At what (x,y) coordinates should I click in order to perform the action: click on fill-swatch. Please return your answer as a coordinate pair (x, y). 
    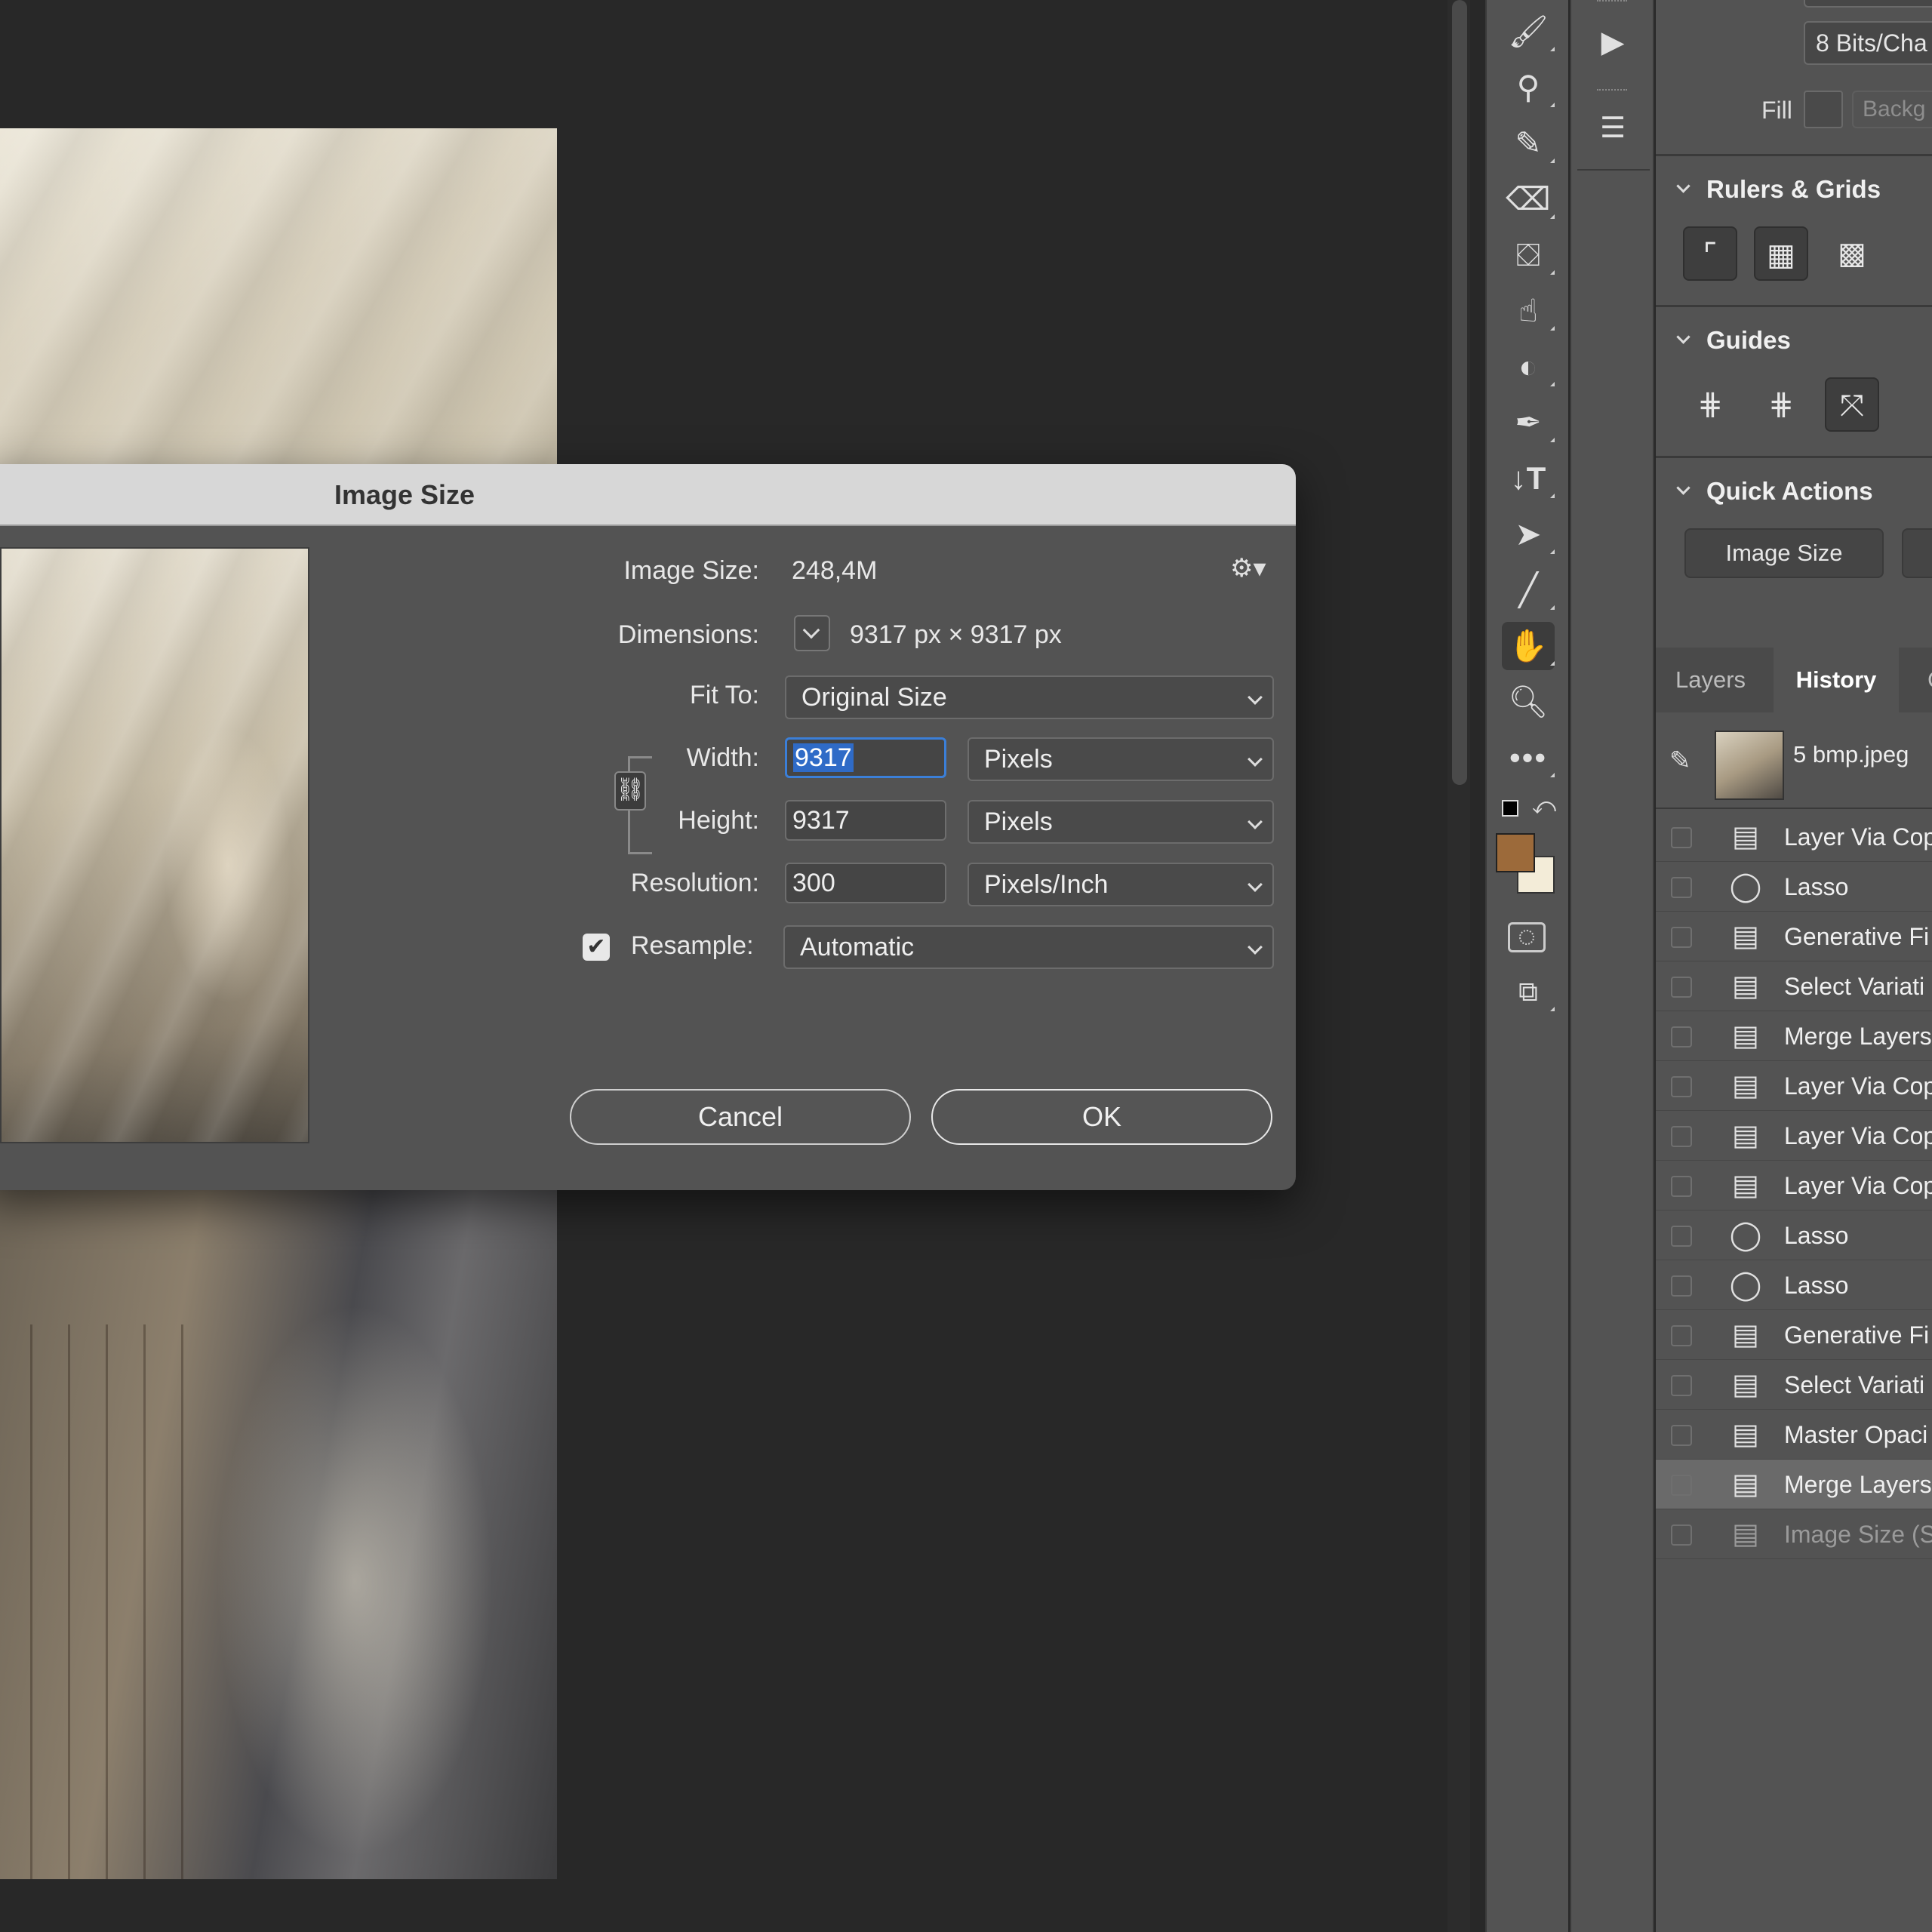
    Looking at the image, I should click on (1823, 109).